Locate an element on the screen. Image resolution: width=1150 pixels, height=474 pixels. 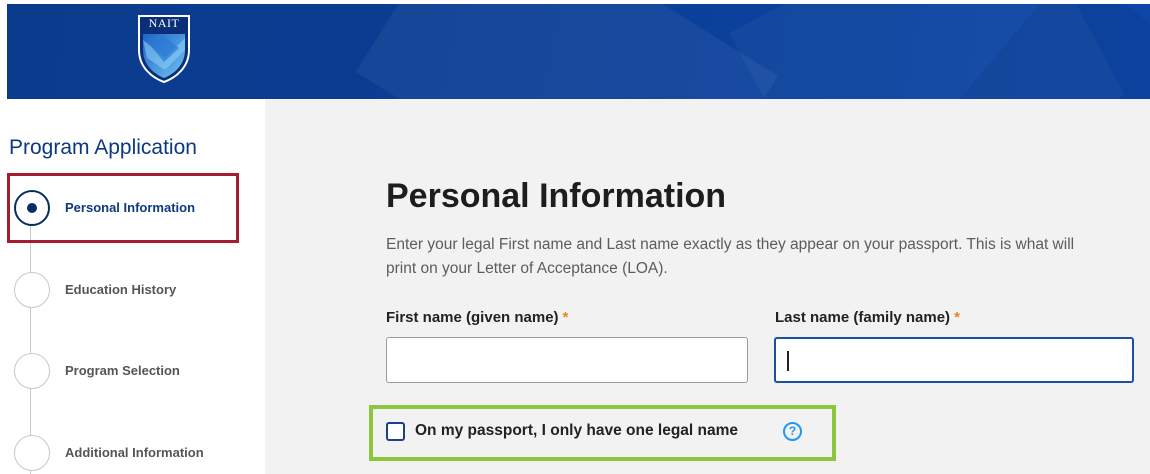
first-name-label-text: First name (given name) is located at coordinates (472, 317).